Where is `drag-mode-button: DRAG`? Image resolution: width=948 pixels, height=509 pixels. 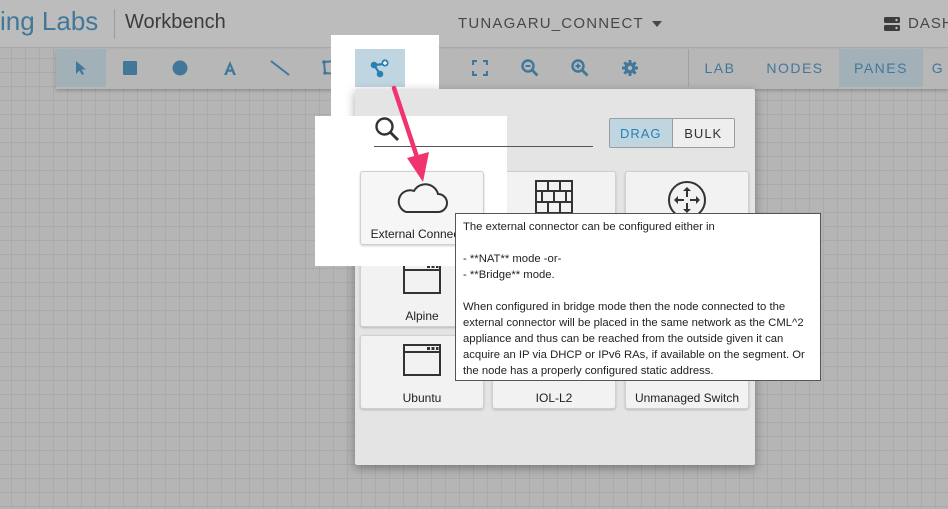 drag-mode-button: DRAG is located at coordinates (641, 133).